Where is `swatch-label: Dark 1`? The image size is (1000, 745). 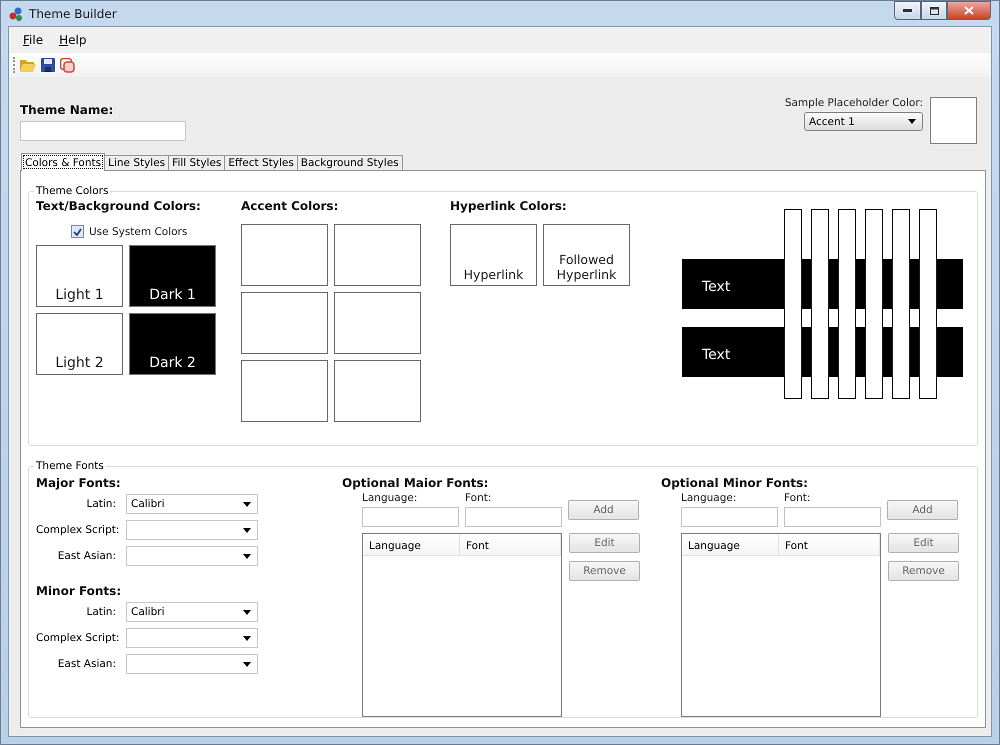
swatch-label: Dark 1 is located at coordinates (172, 294).